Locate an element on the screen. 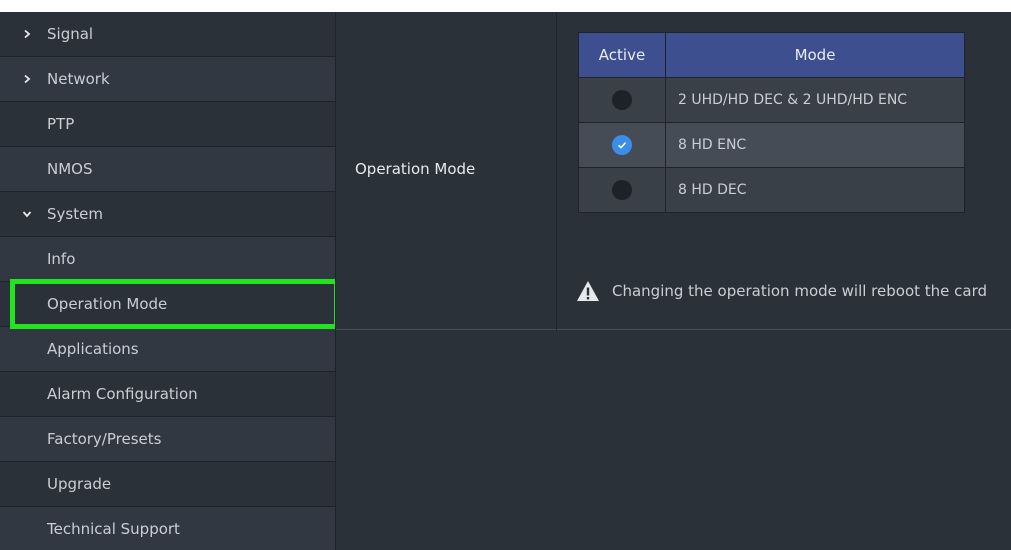 The image size is (1011, 550). sidebar-item-technical-support: Technical Support is located at coordinates (167, 528).